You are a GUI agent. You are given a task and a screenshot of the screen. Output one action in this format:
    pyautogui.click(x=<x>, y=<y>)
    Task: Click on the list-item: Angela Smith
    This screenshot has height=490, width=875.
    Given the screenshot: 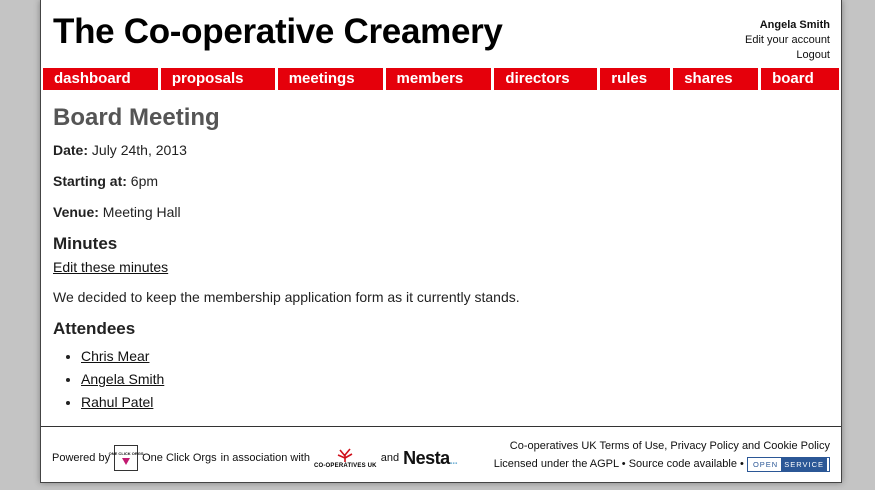 What is the action you would take?
    pyautogui.click(x=122, y=379)
    